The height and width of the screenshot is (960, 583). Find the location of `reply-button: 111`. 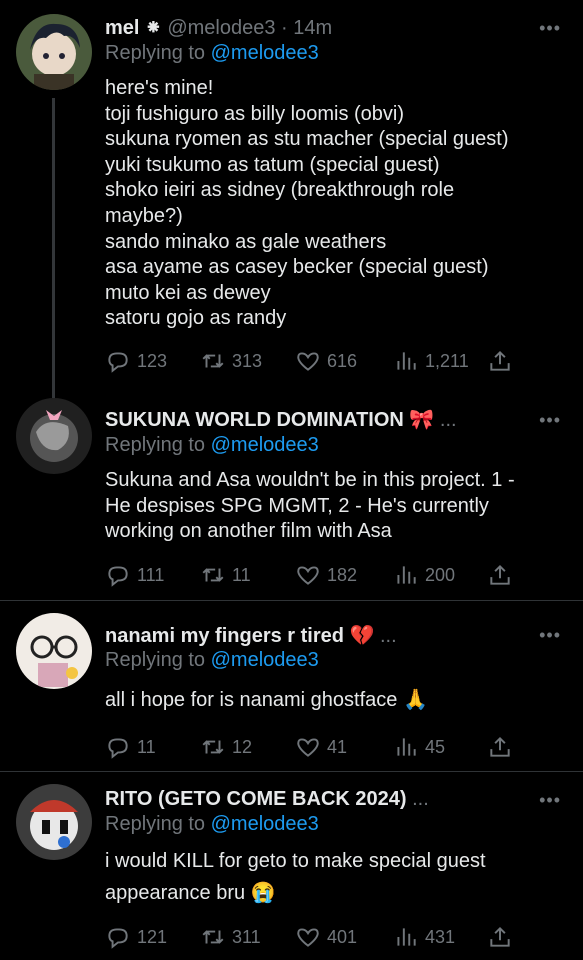

reply-button: 111 is located at coordinates (134, 575).